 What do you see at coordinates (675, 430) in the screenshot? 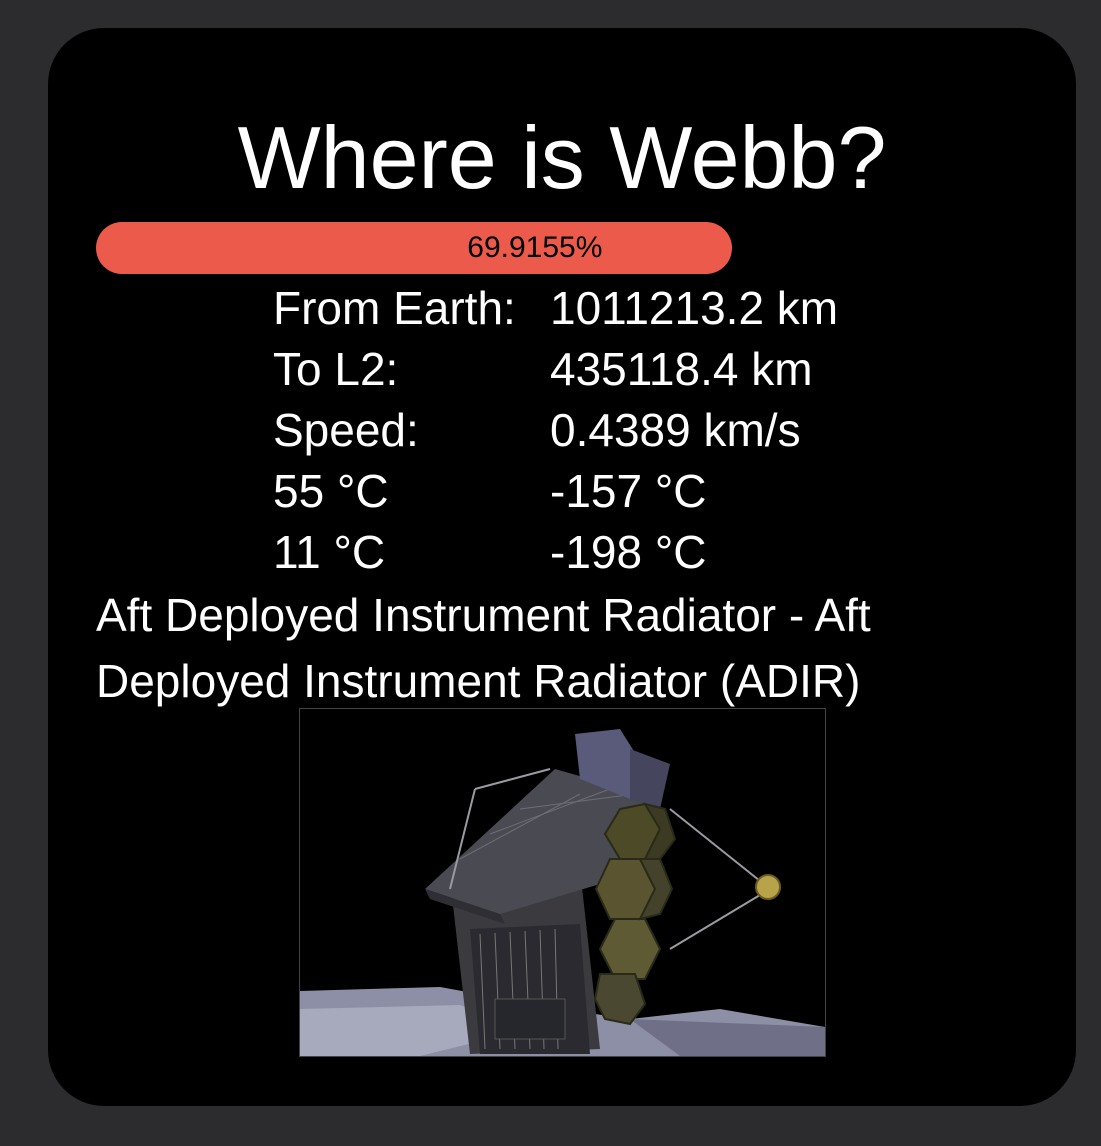
I see `stat-value: 0.4389 km/s` at bounding box center [675, 430].